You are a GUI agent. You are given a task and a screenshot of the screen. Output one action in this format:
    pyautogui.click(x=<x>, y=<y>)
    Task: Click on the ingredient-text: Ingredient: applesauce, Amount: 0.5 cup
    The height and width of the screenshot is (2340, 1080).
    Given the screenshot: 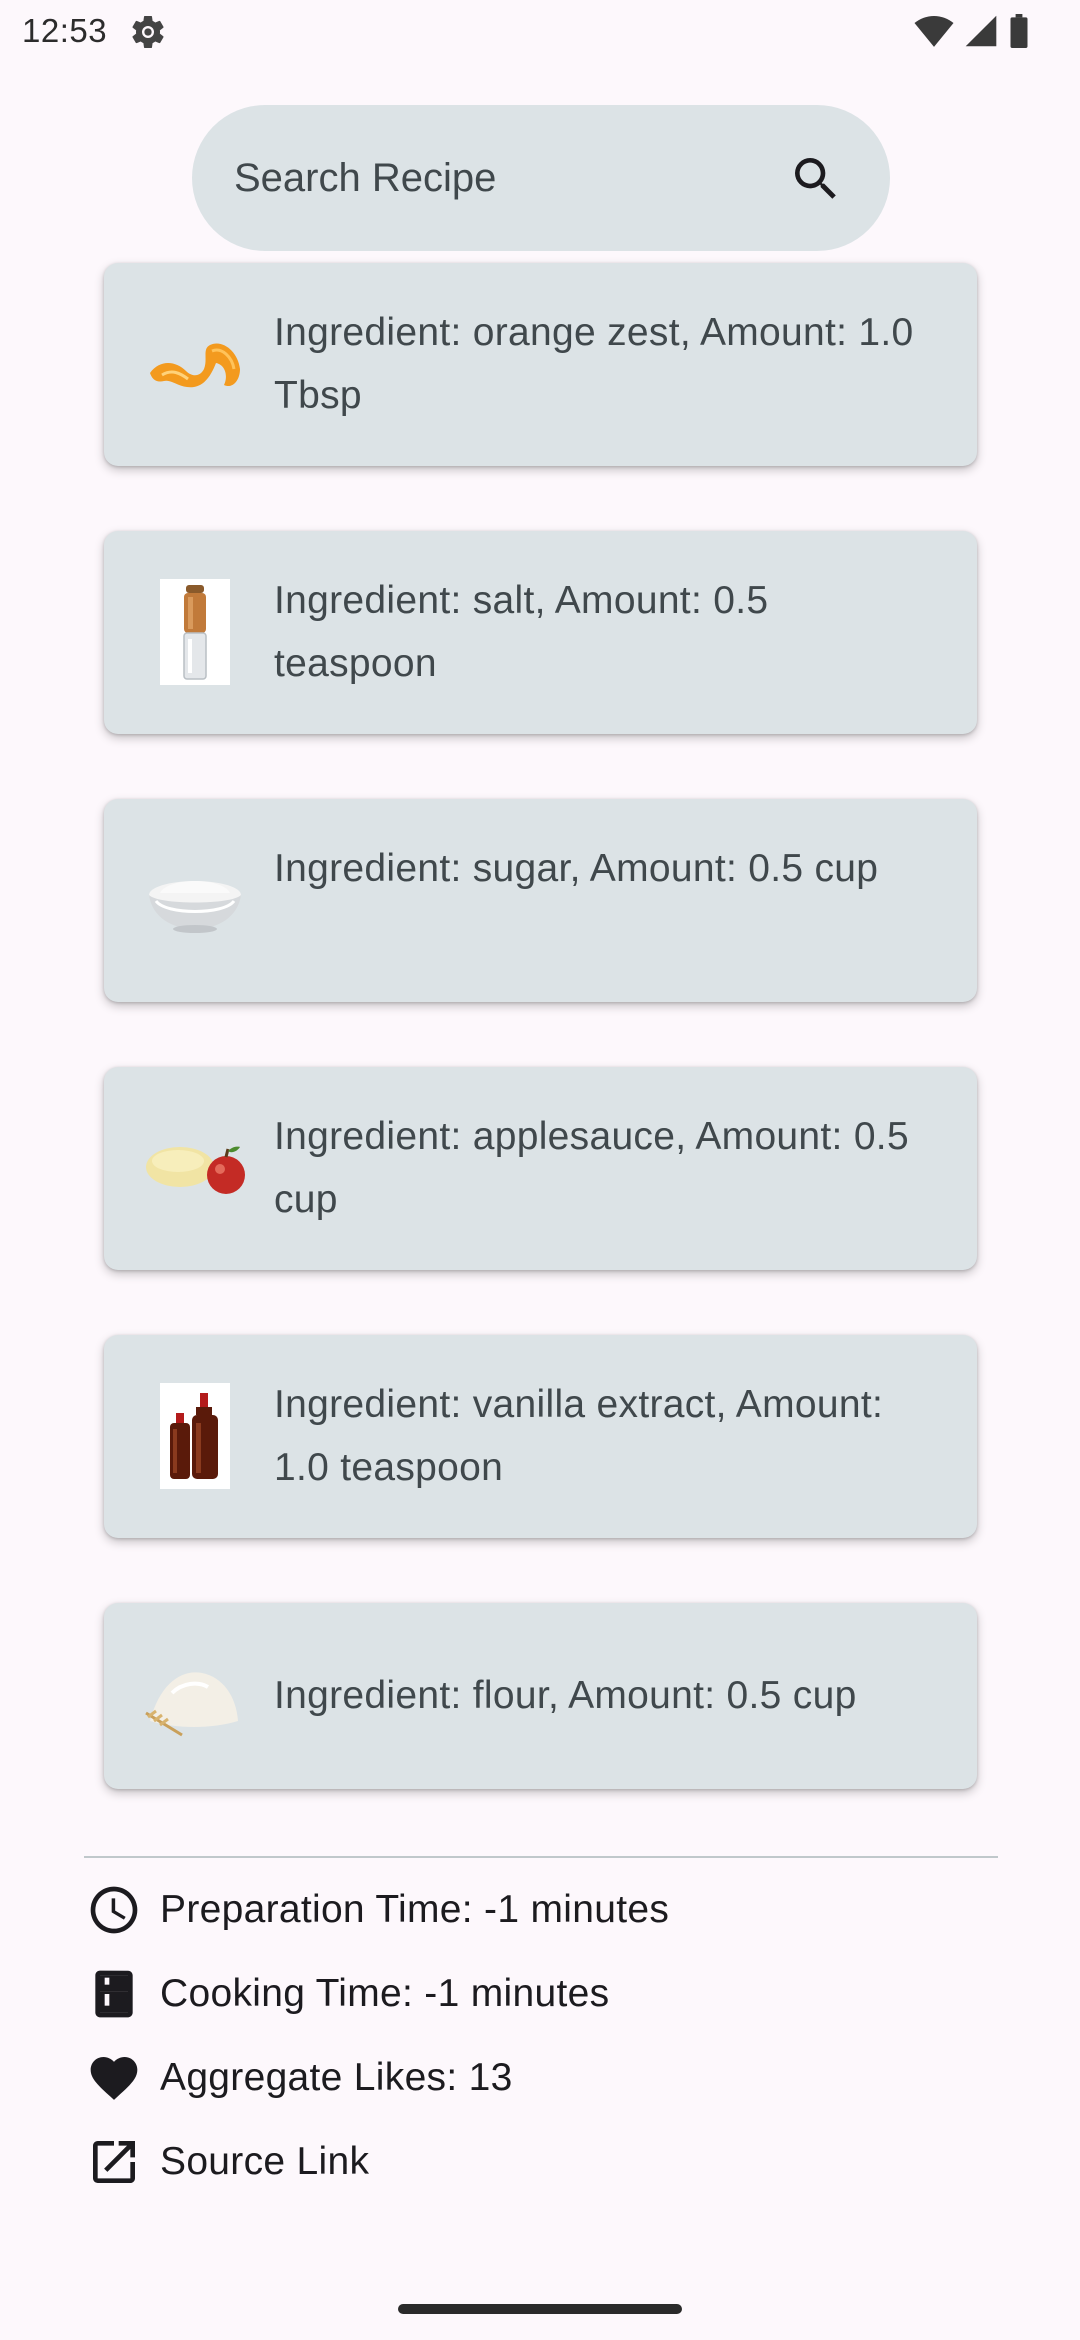 What is the action you would take?
    pyautogui.click(x=591, y=1168)
    